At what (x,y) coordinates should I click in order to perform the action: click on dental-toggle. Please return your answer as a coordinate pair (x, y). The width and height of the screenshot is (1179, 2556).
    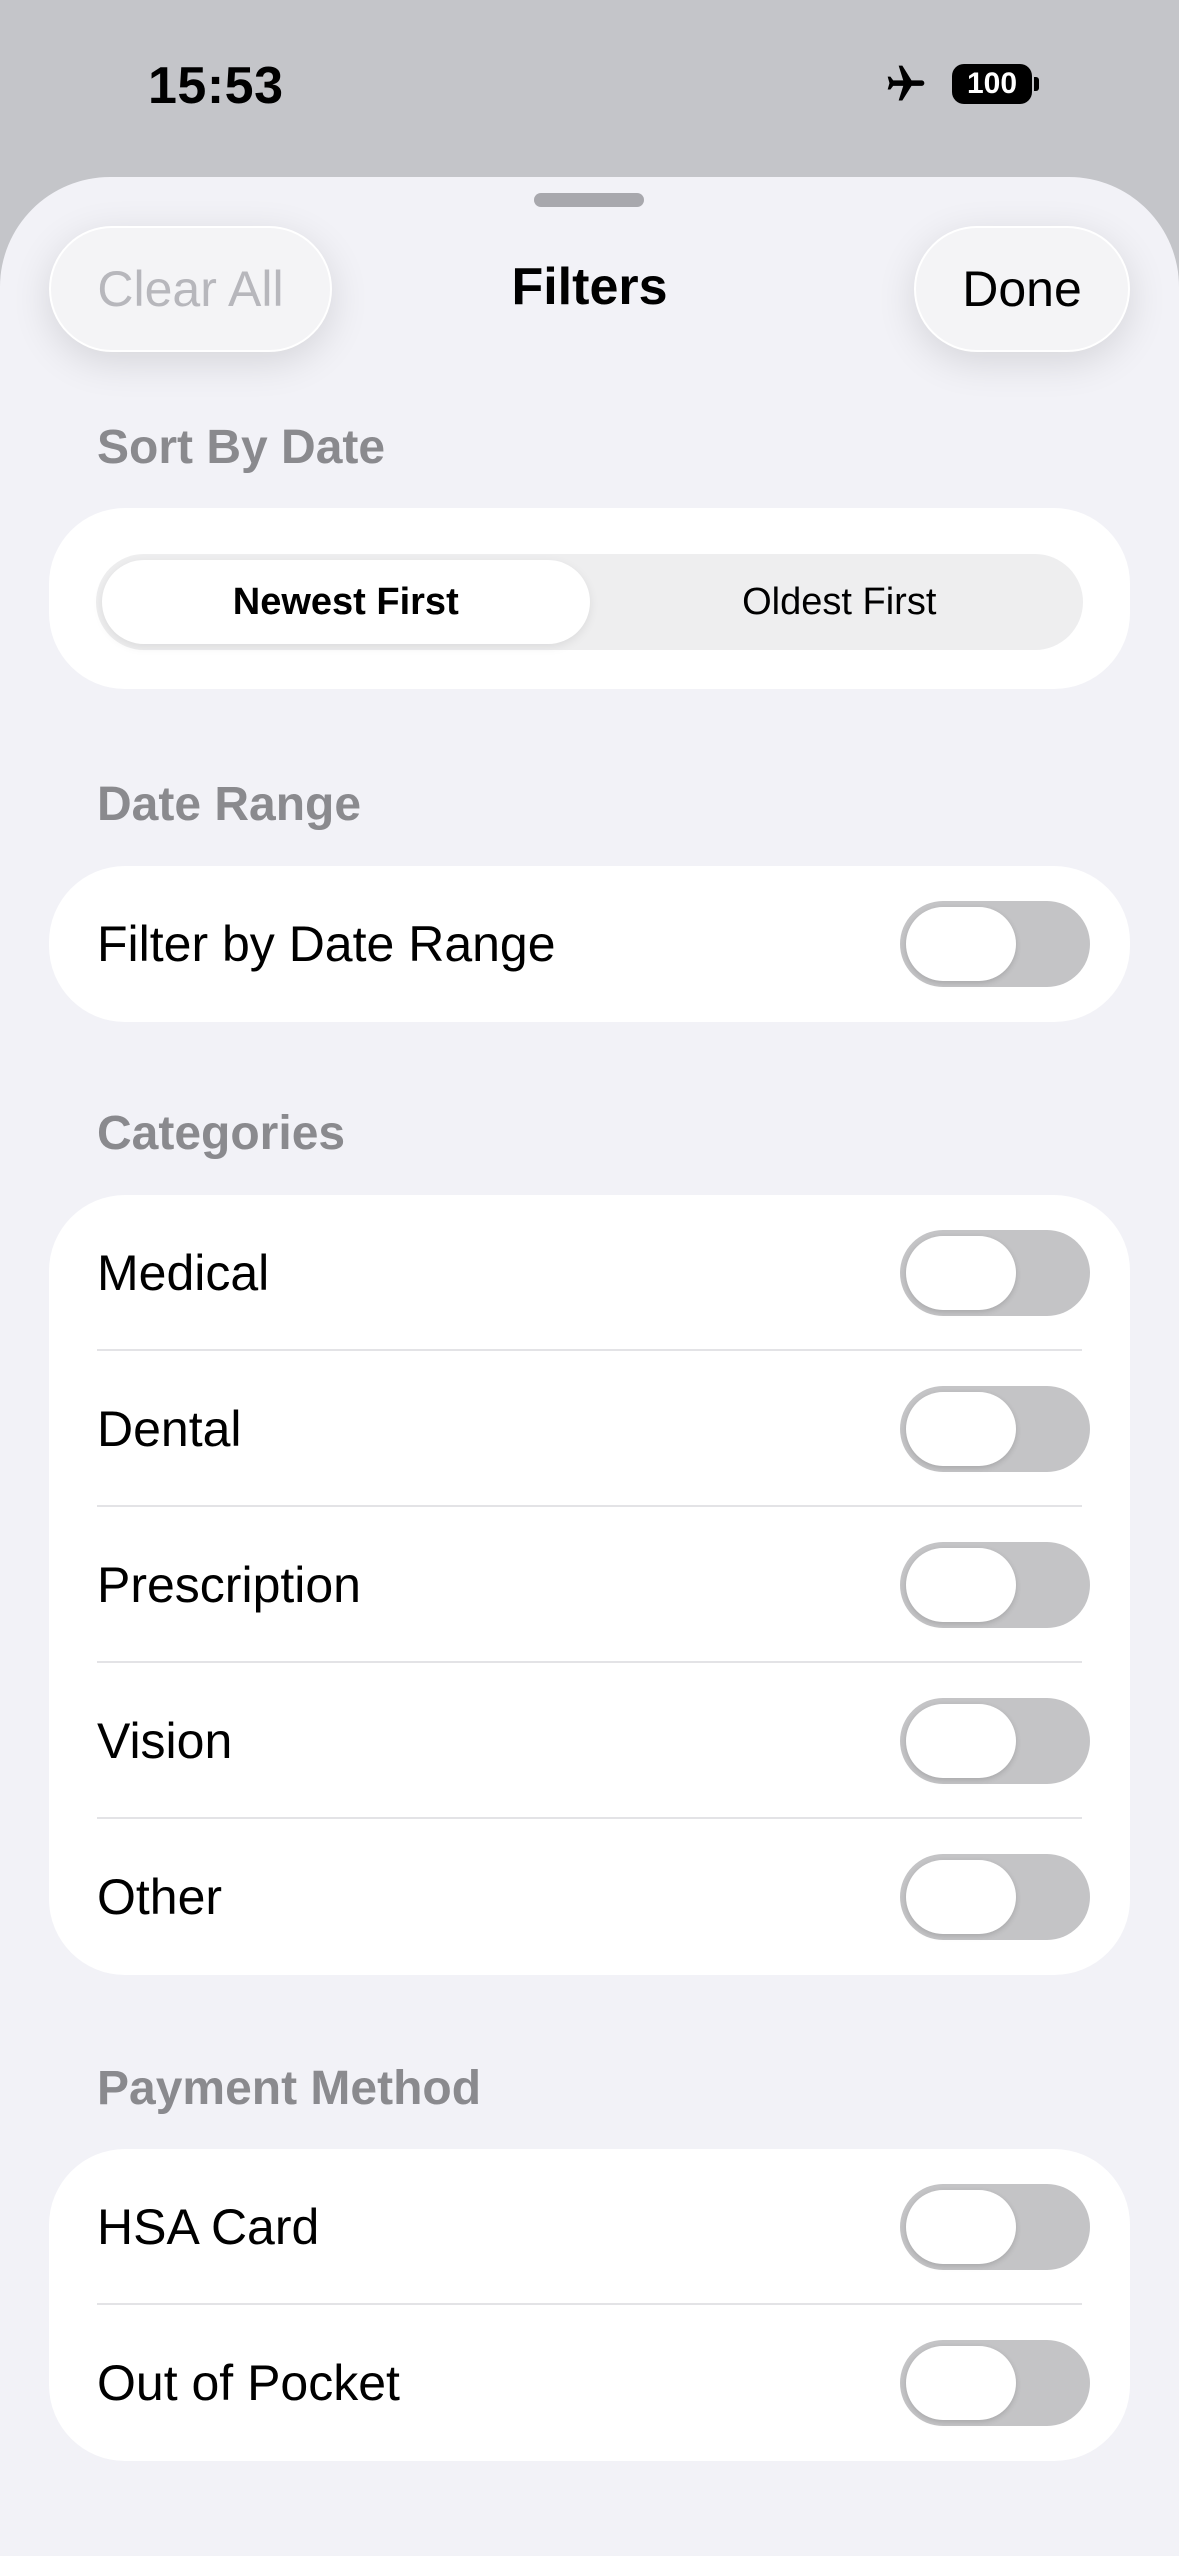
    Looking at the image, I should click on (995, 1429).